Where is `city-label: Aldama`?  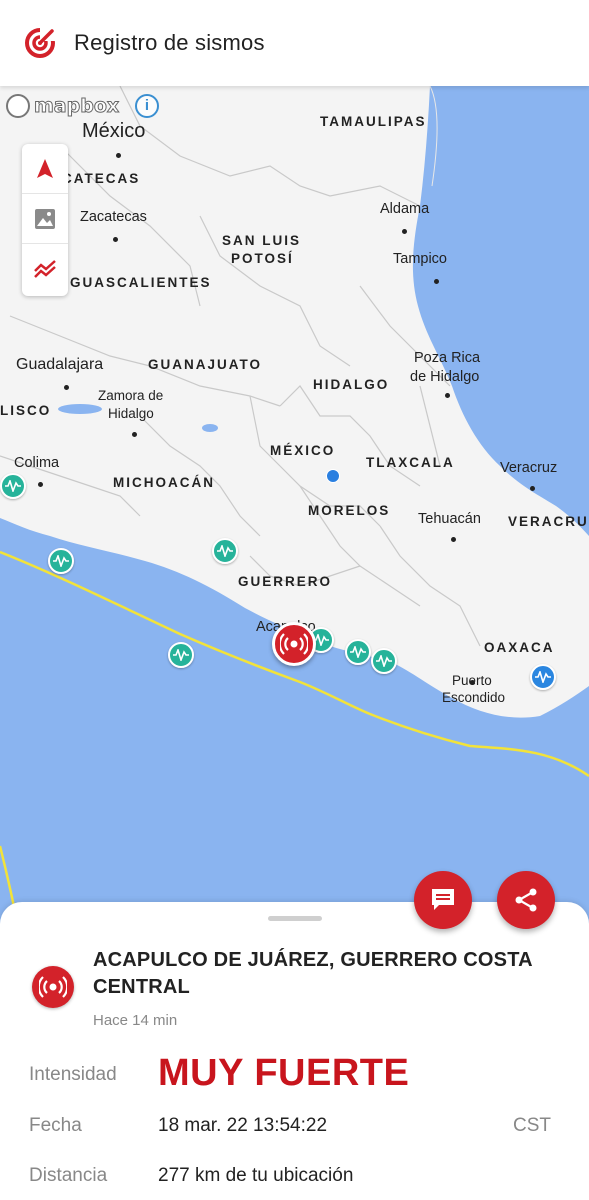 city-label: Aldama is located at coordinates (405, 209).